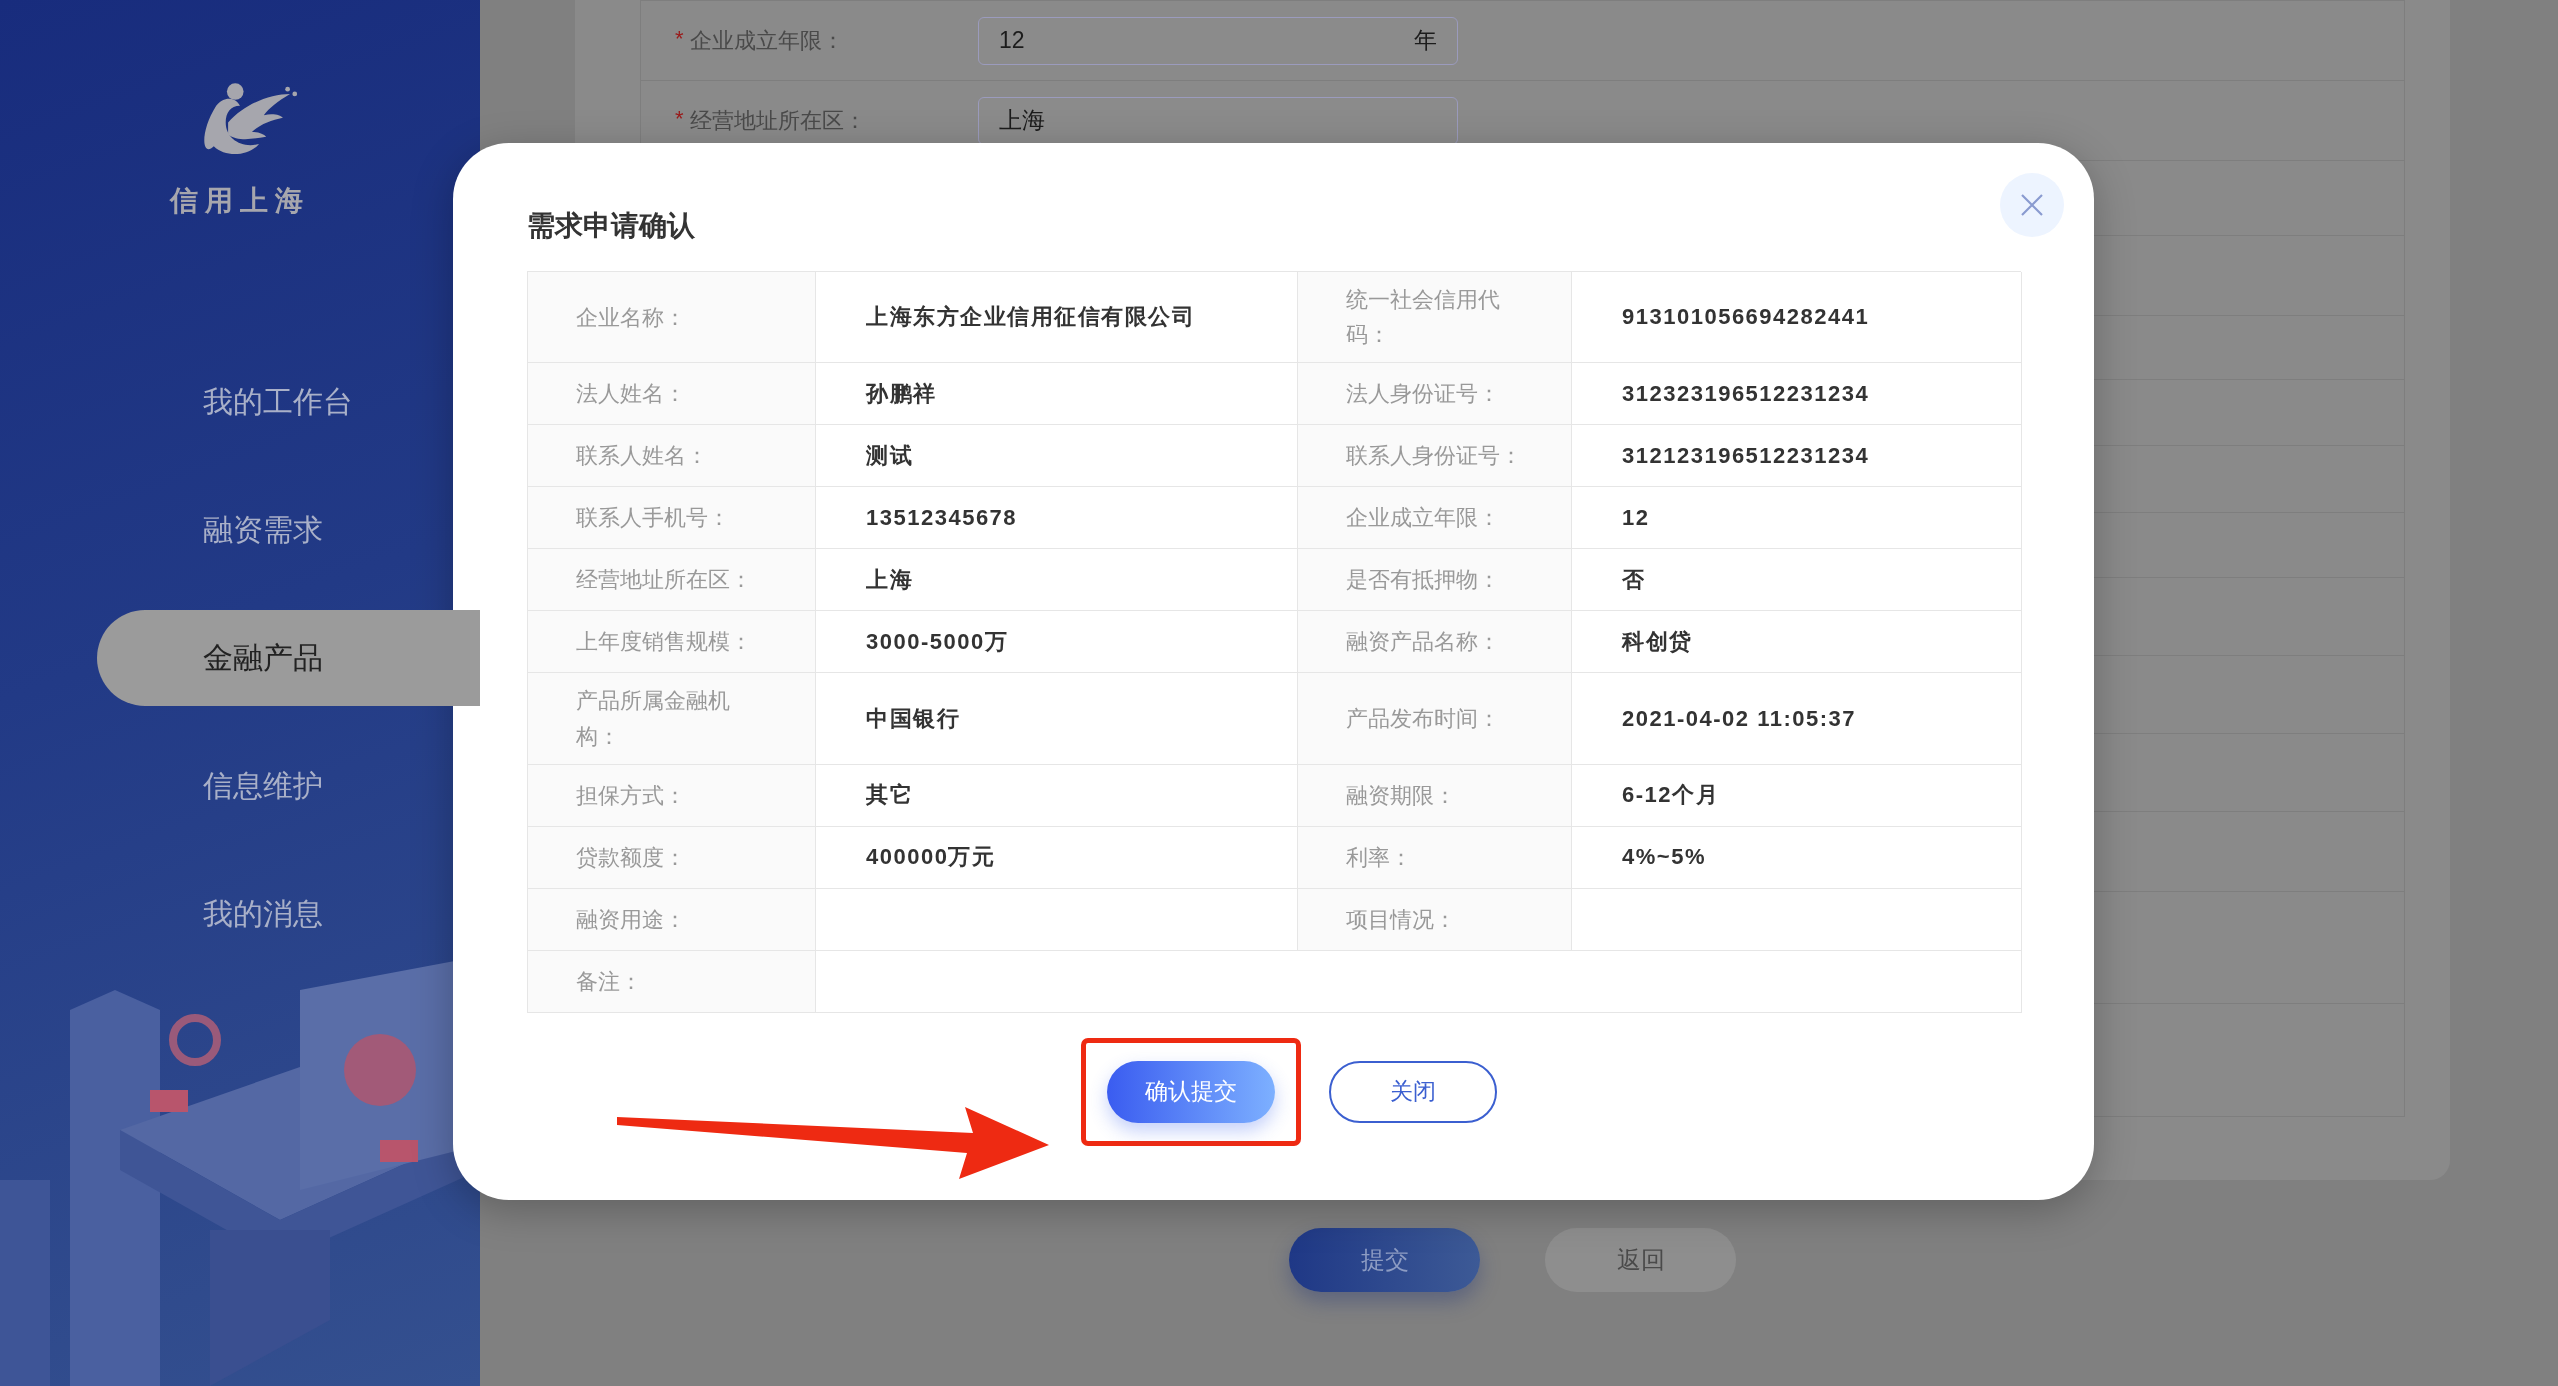 The image size is (2558, 1386). I want to click on field-label: 融资用途：, so click(631, 919).